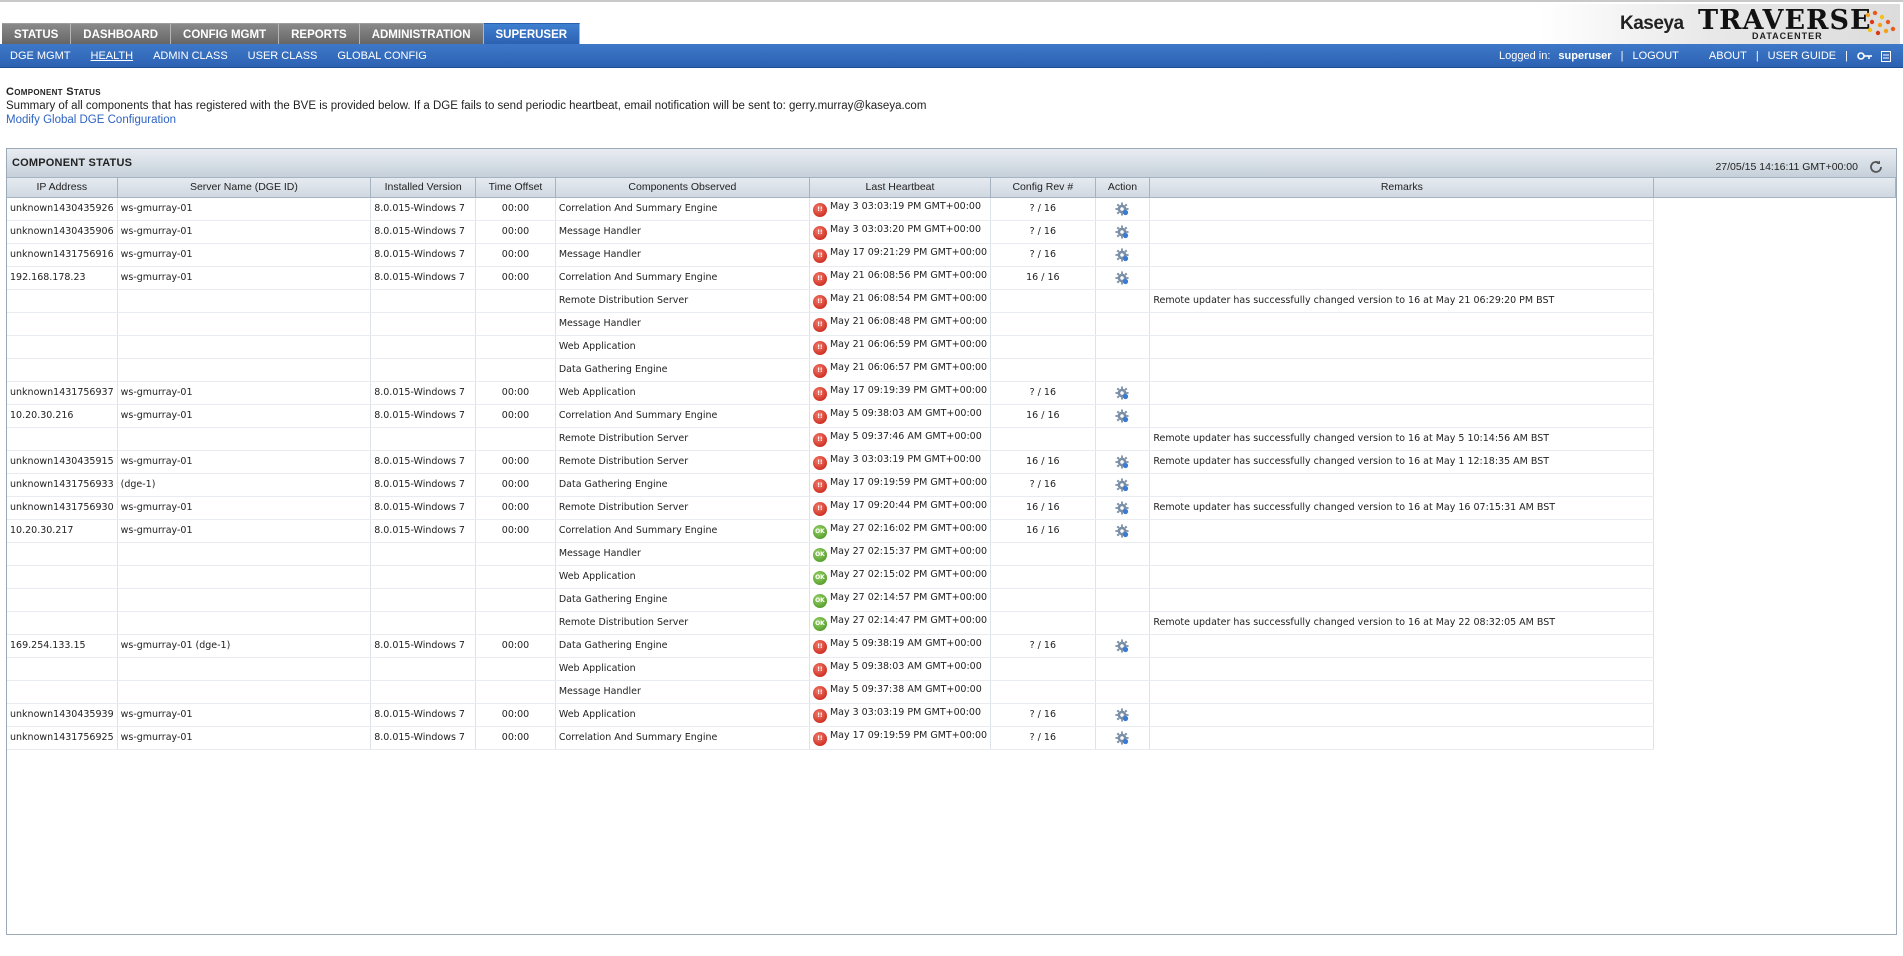 This screenshot has height=956, width=1903. I want to click on tab-administration: ADMINISTRATION, so click(421, 34).